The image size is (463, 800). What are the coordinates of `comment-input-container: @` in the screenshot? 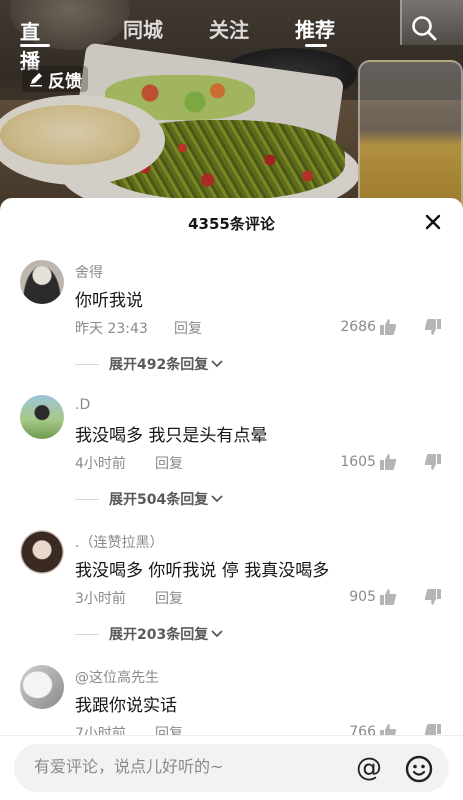 It's located at (231, 768).